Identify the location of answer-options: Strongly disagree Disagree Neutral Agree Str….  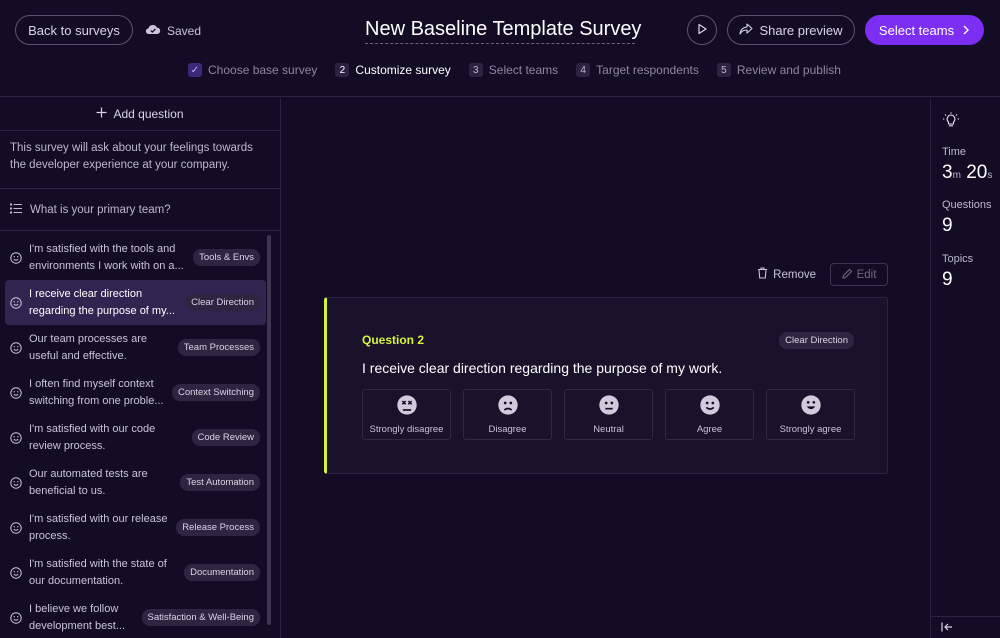
(608, 414).